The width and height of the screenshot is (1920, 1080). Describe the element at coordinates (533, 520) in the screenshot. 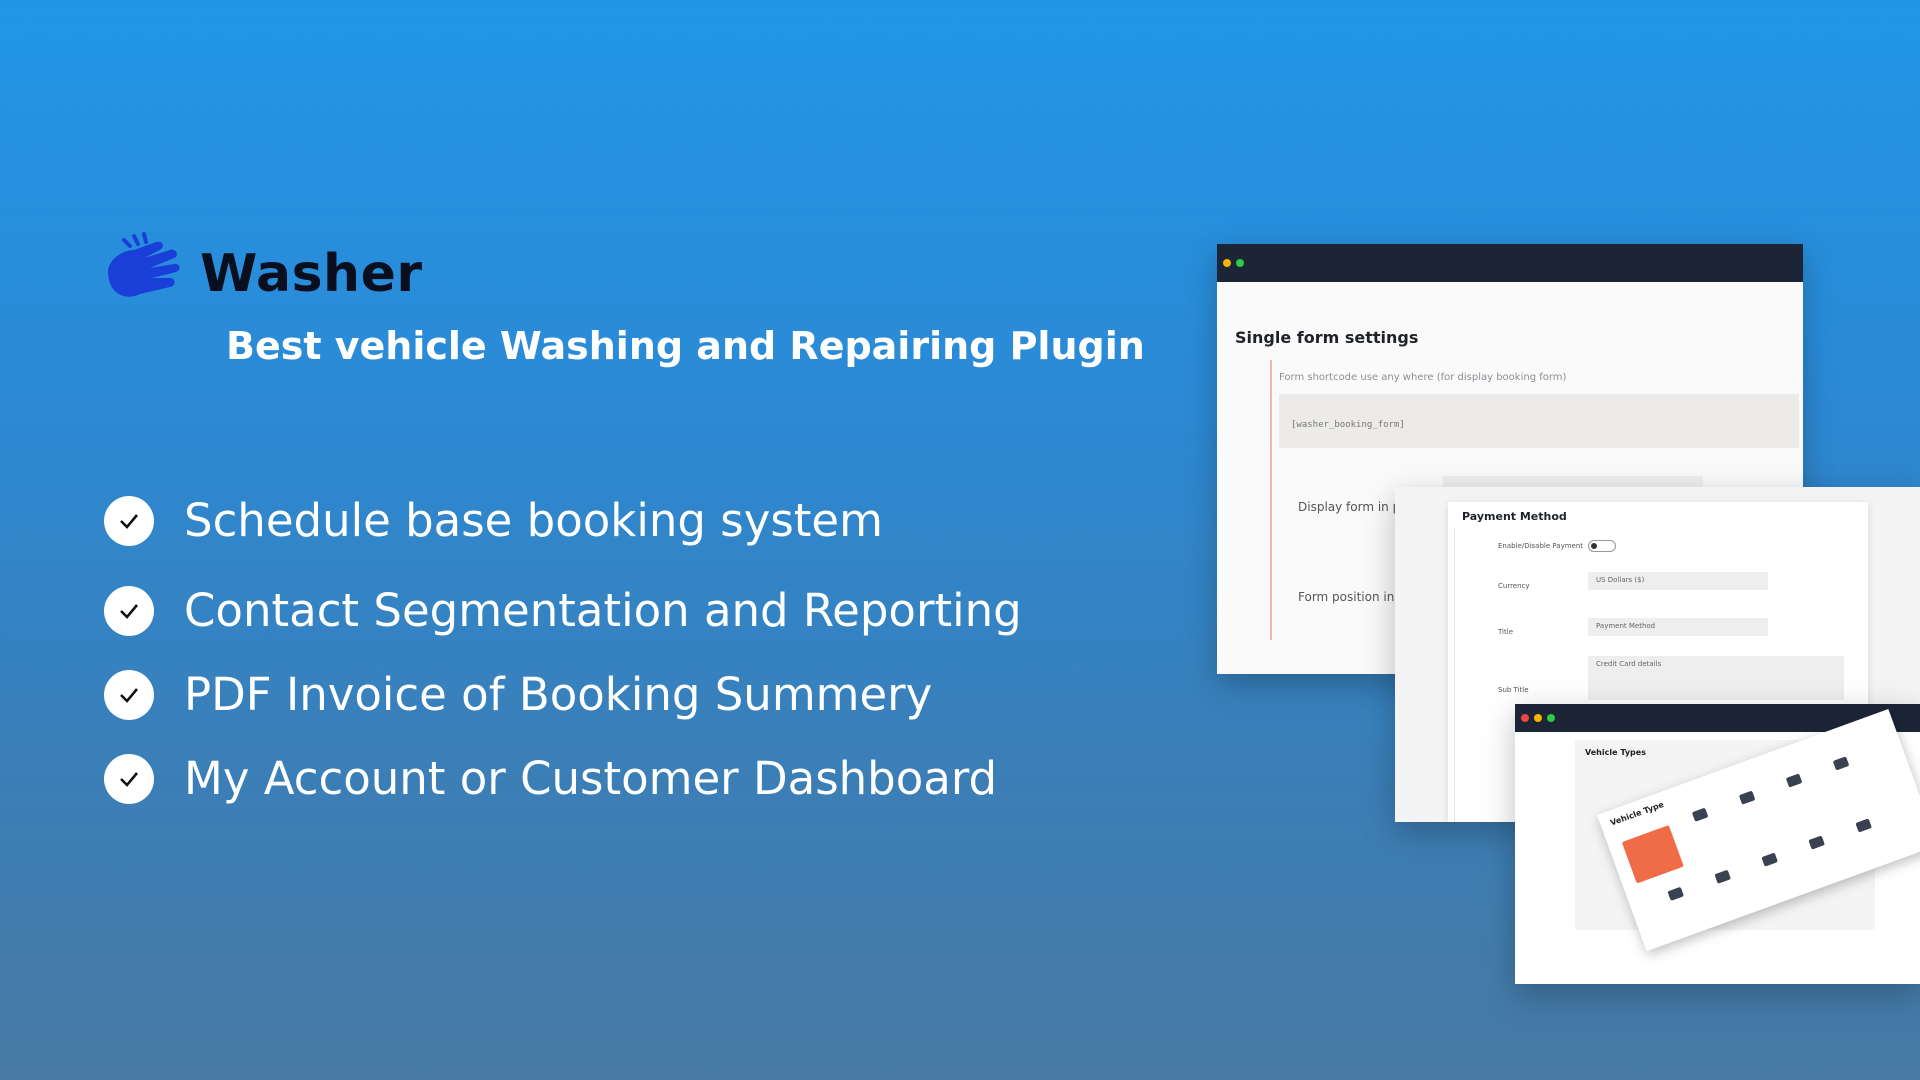

I see `feature-label: Schedule base booking system` at that location.